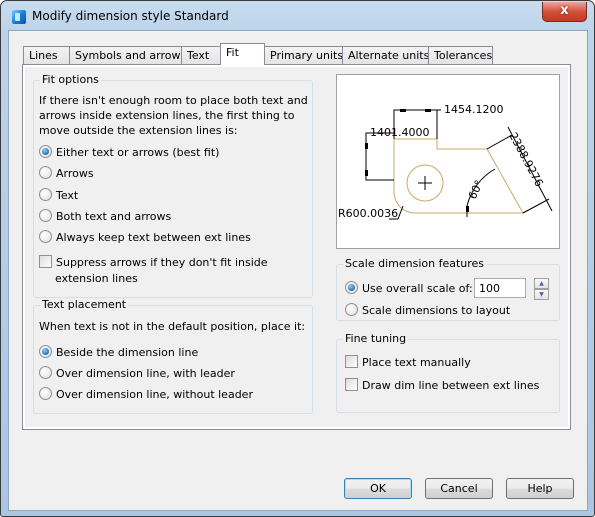 This screenshot has height=517, width=595. I want to click on radio-scale-to-layout: Scale dimensions to layout, so click(427, 310).